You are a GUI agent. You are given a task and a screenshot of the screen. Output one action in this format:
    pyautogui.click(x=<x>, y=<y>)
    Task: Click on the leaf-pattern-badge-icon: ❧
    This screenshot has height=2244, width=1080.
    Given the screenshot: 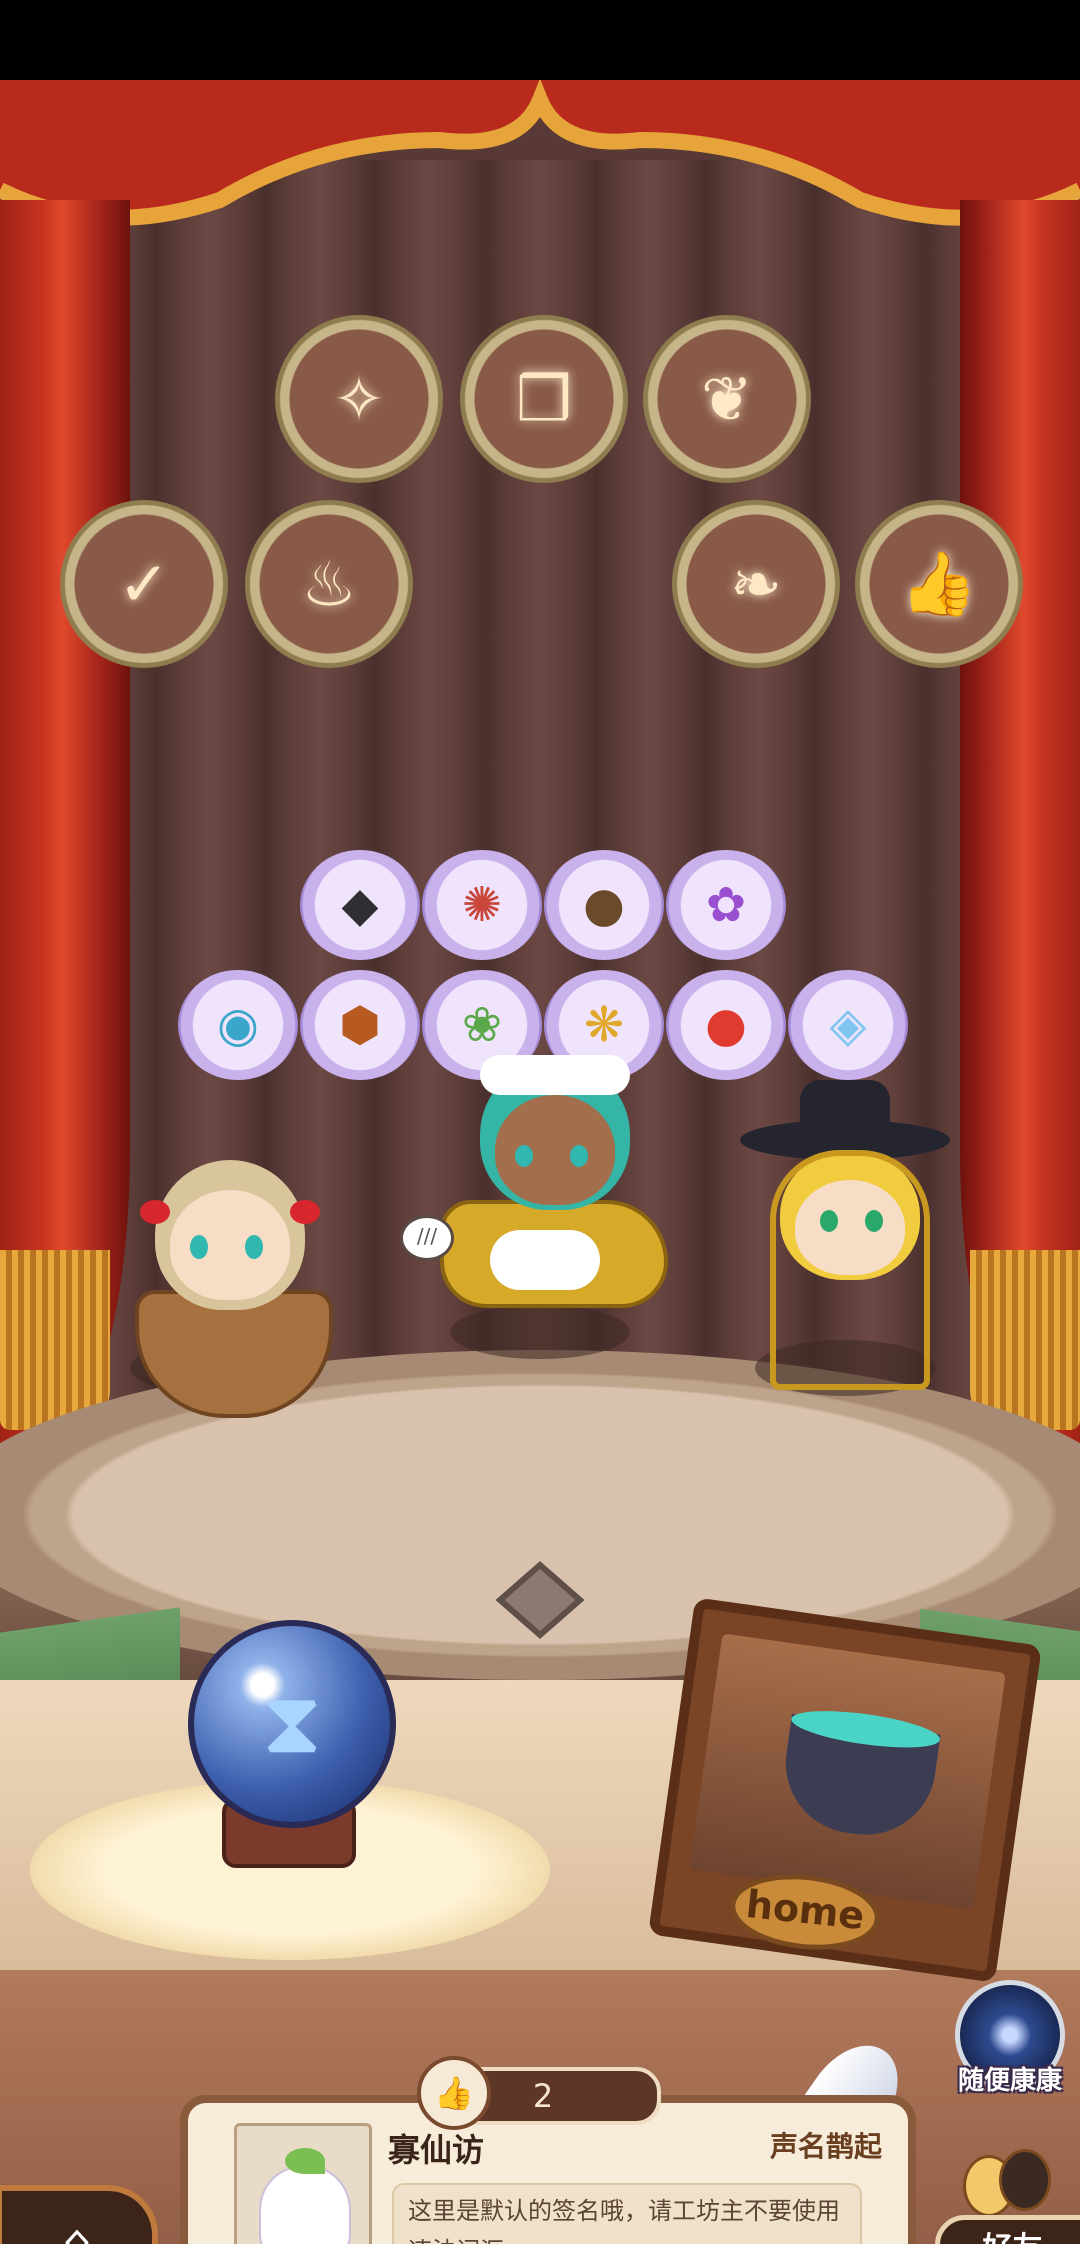 What is the action you would take?
    pyautogui.click(x=756, y=584)
    